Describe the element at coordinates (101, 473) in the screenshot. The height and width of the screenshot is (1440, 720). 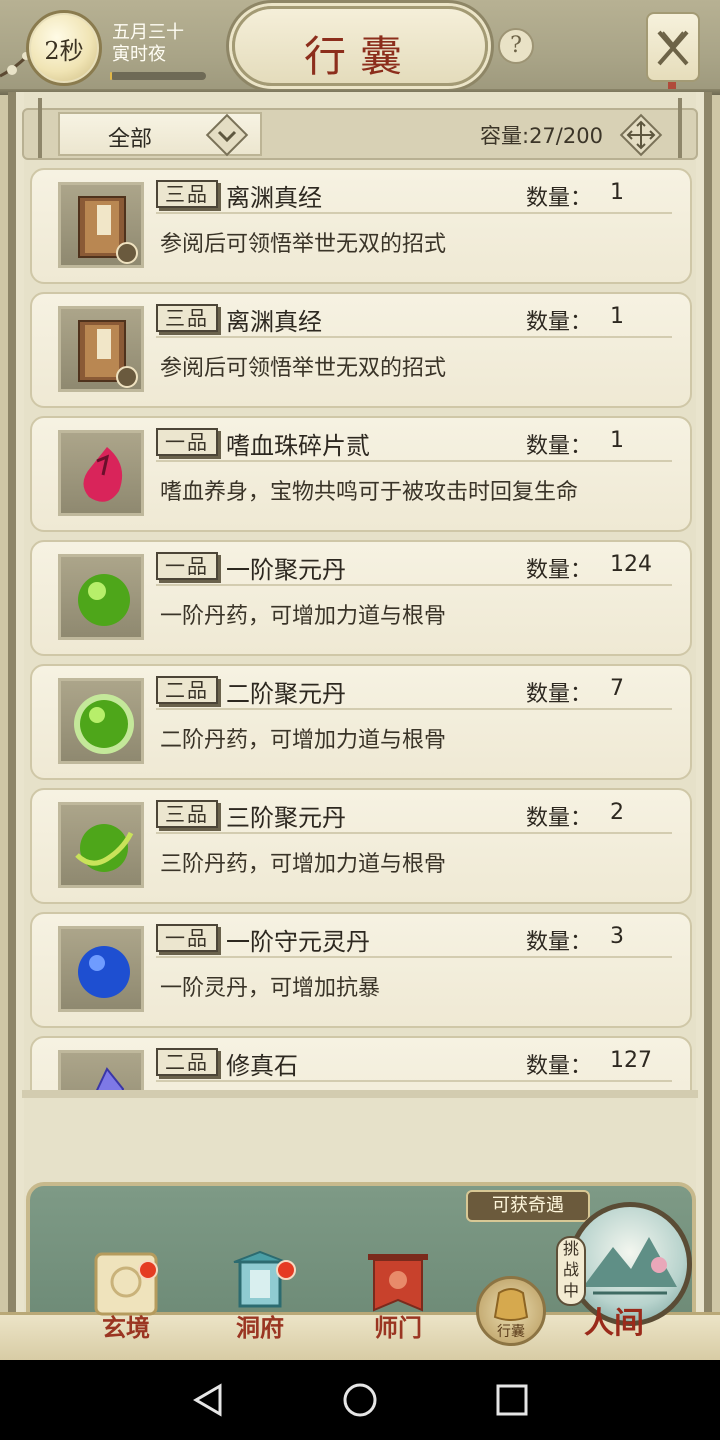
I see `blood-shard-icon` at that location.